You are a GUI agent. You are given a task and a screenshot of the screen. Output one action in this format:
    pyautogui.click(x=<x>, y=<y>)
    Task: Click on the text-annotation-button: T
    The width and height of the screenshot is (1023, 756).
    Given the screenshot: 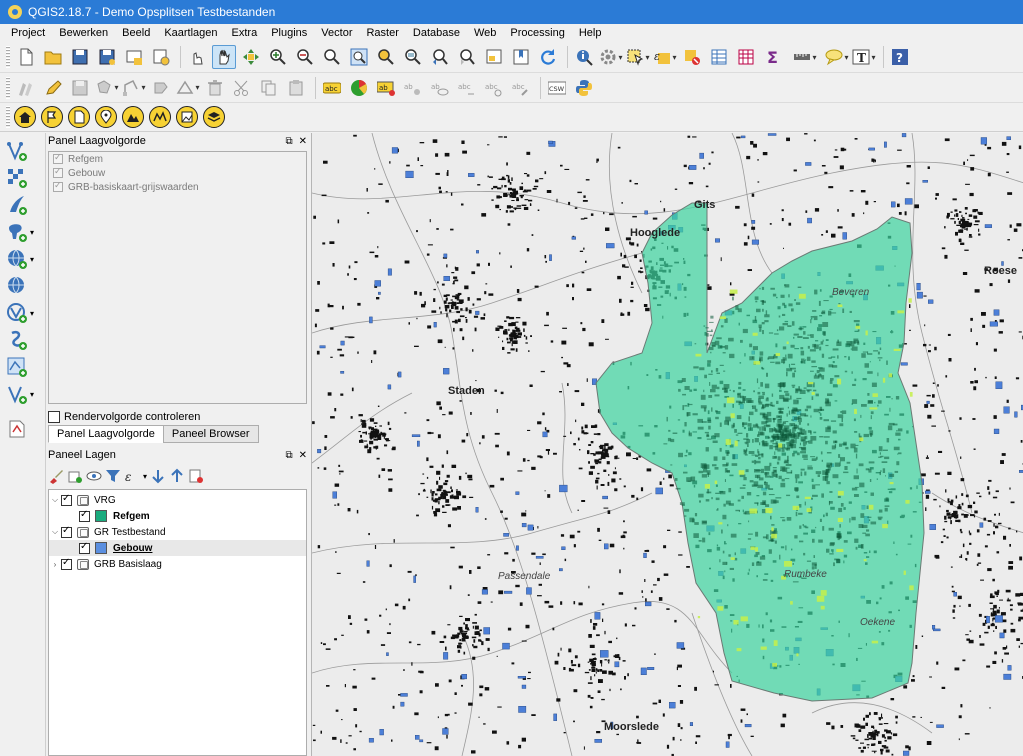 What is the action you would take?
    pyautogui.click(x=864, y=57)
    